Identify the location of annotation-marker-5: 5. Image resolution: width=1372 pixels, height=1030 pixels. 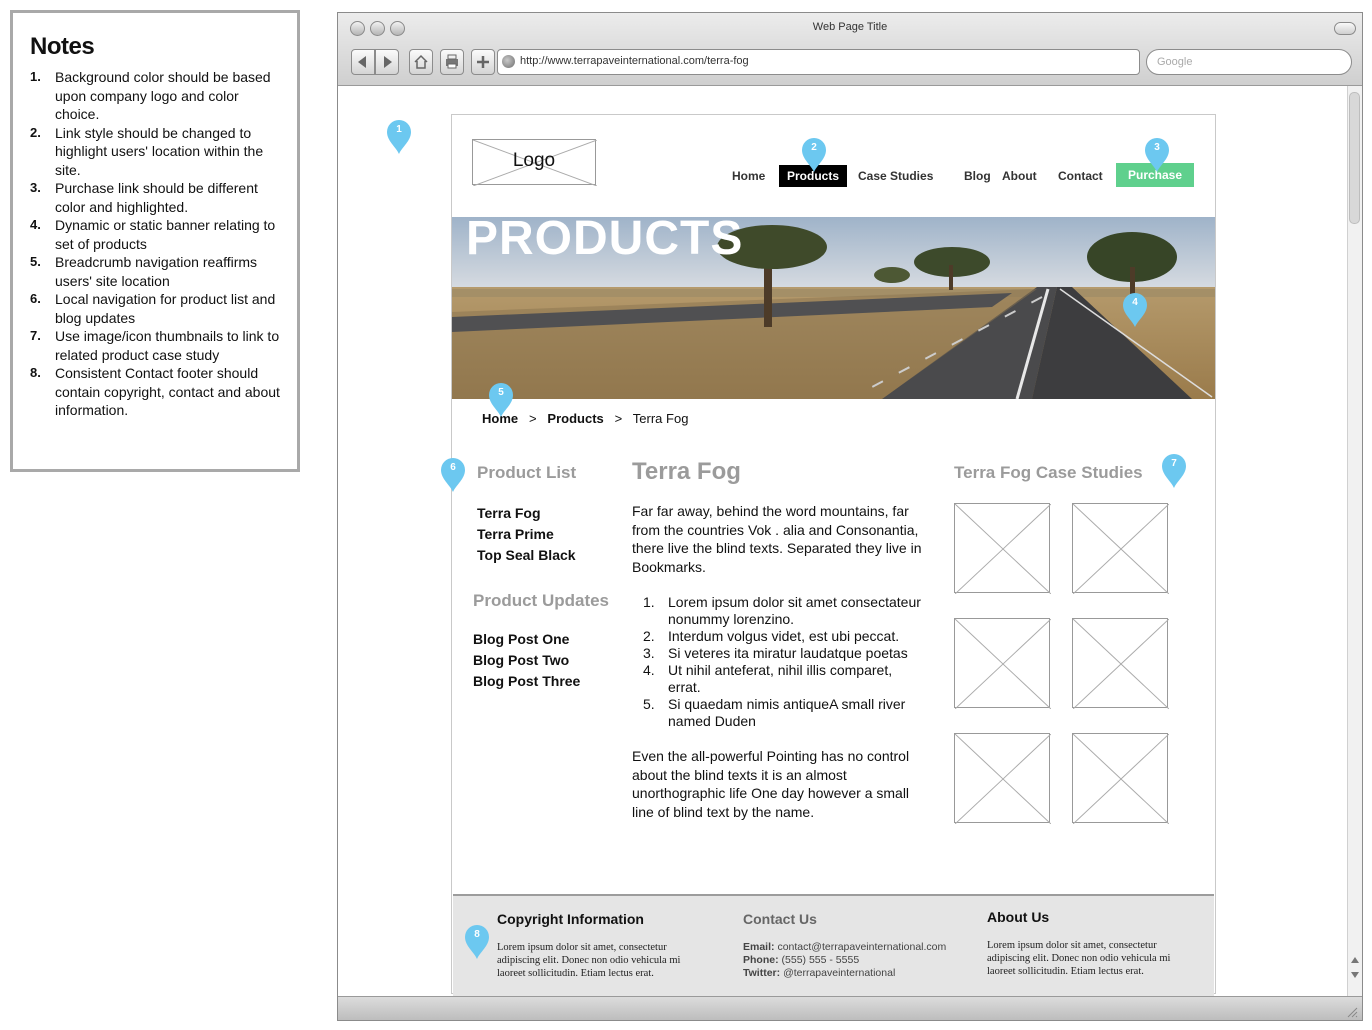
(501, 400).